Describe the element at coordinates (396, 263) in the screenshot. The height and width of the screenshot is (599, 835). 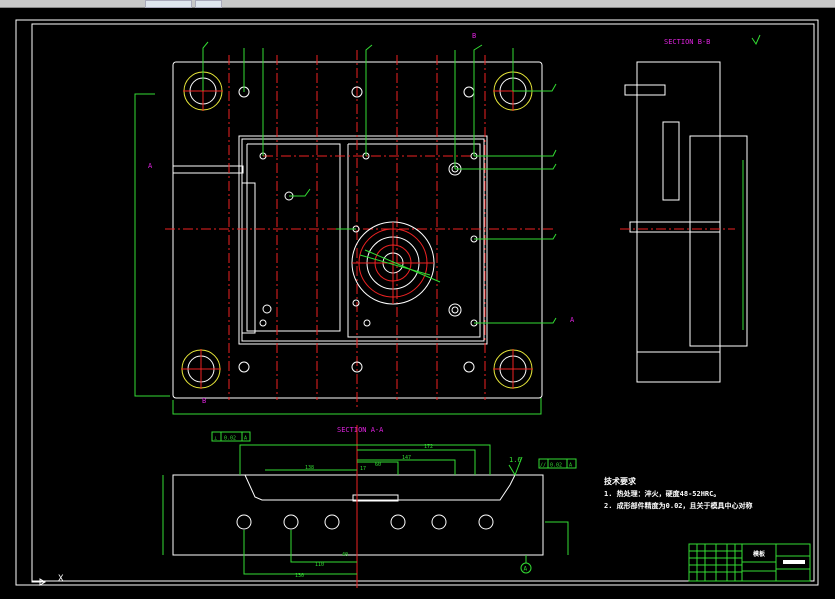
I see `round-cavity` at that location.